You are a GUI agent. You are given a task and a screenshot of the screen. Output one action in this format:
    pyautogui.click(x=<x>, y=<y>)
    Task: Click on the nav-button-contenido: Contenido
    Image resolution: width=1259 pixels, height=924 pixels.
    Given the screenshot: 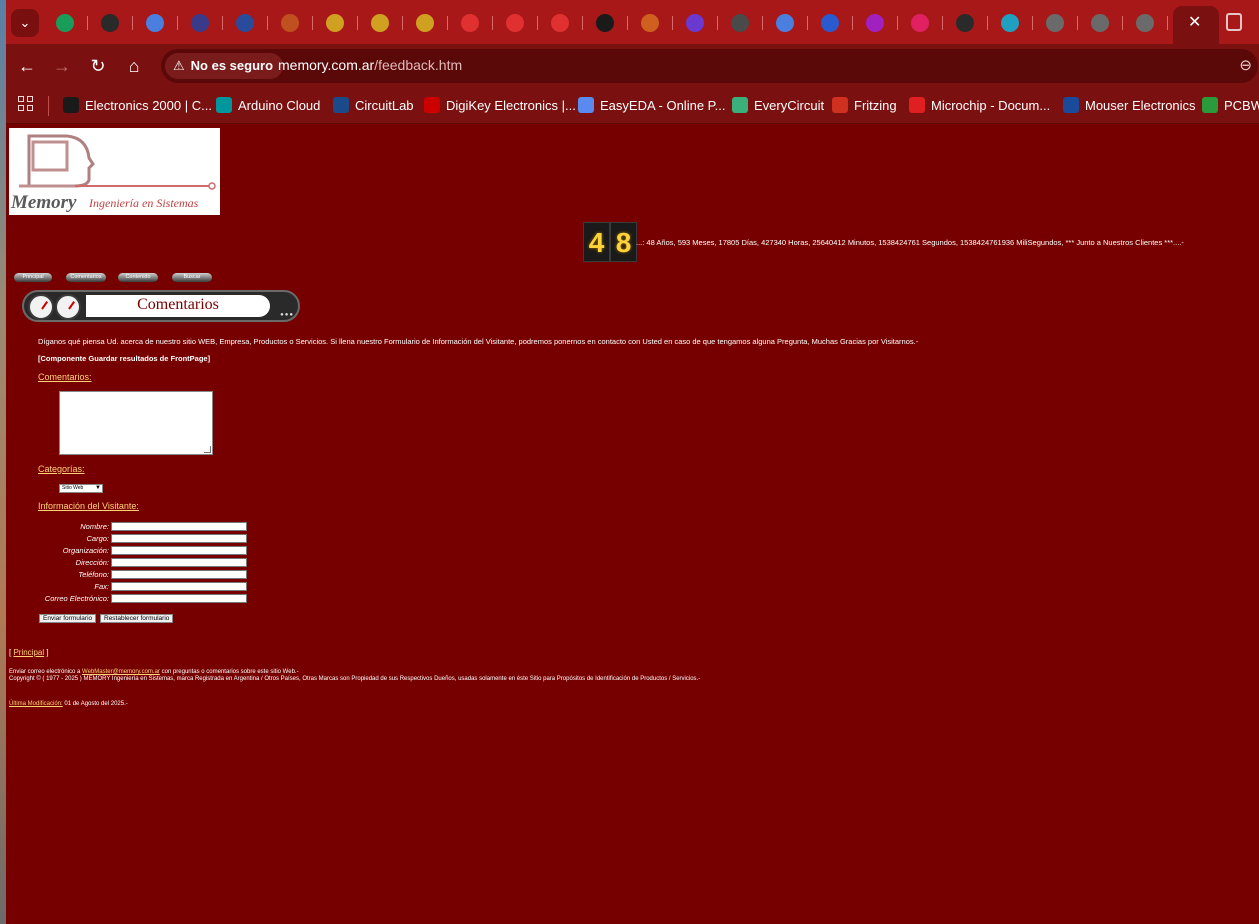 What is the action you would take?
    pyautogui.click(x=138, y=277)
    